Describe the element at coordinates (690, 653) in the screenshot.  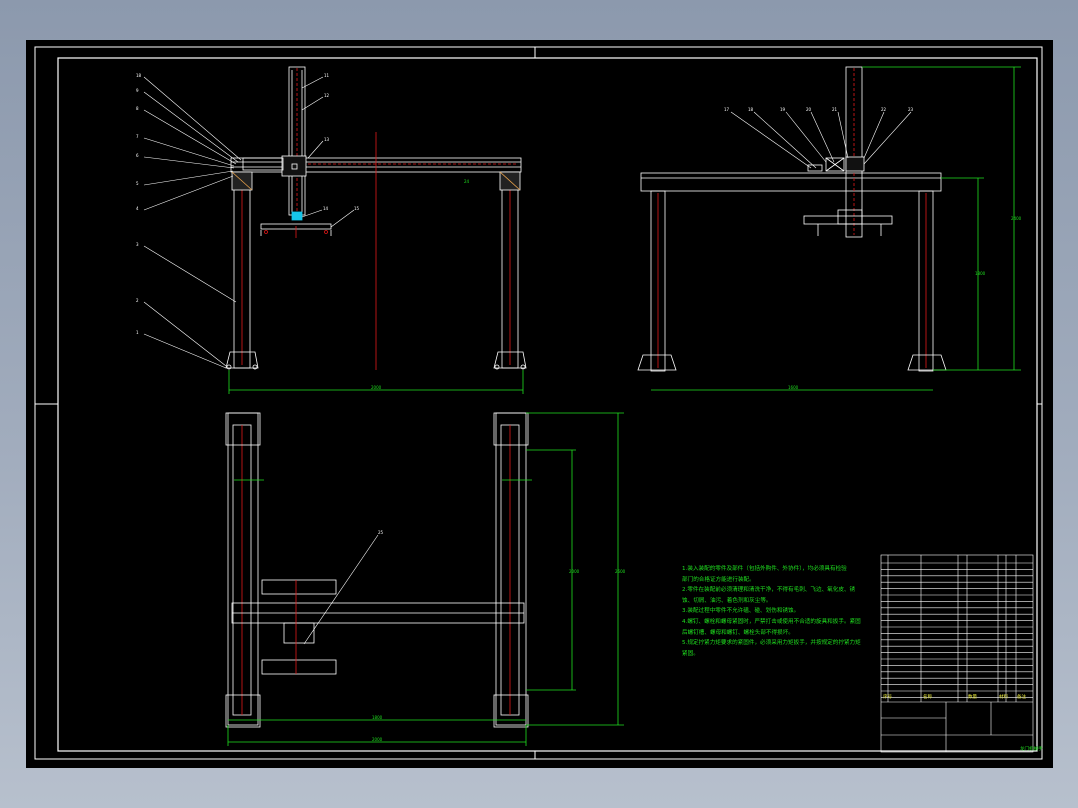
I see `note-line: 紧固。` at that location.